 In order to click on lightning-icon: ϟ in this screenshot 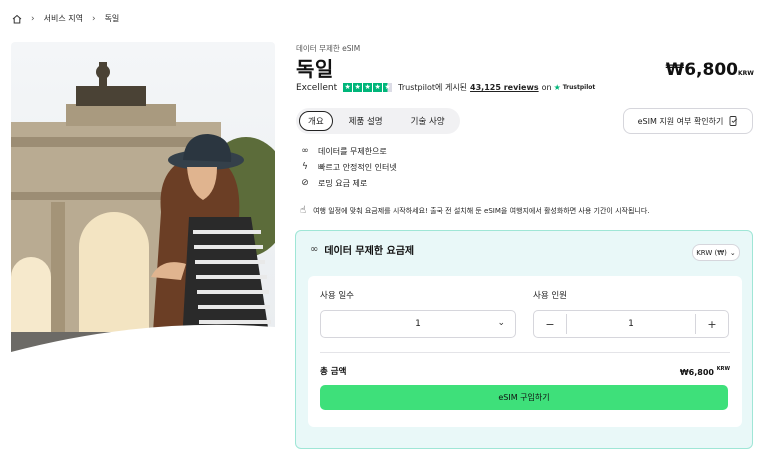, I will do `click(305, 167)`.